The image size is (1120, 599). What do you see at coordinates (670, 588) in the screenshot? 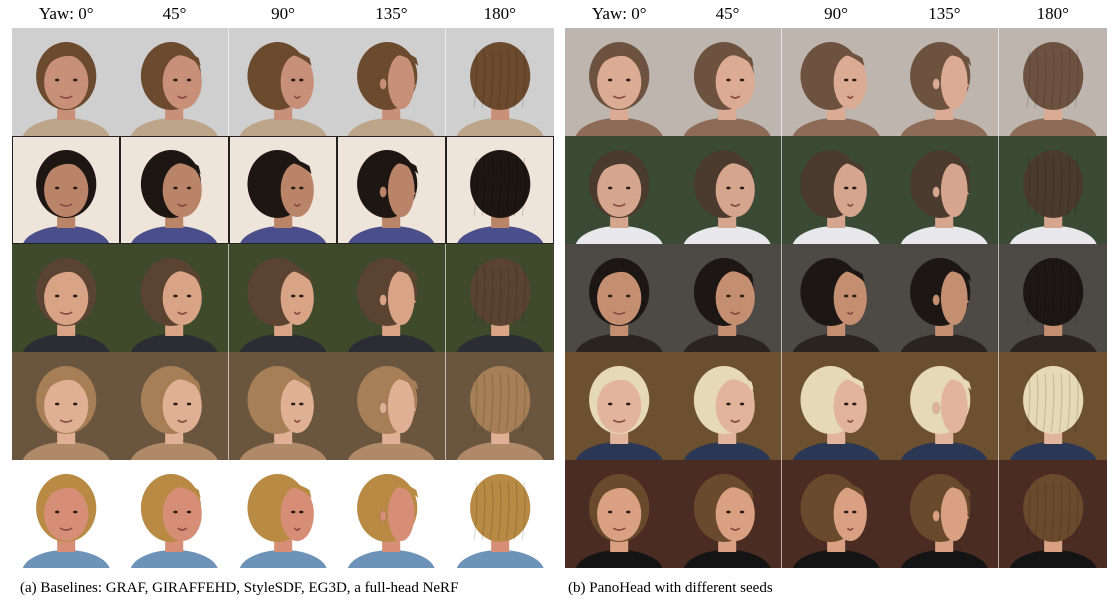
I see `panohead-caption: (b) PanoHead with different seeds` at bounding box center [670, 588].